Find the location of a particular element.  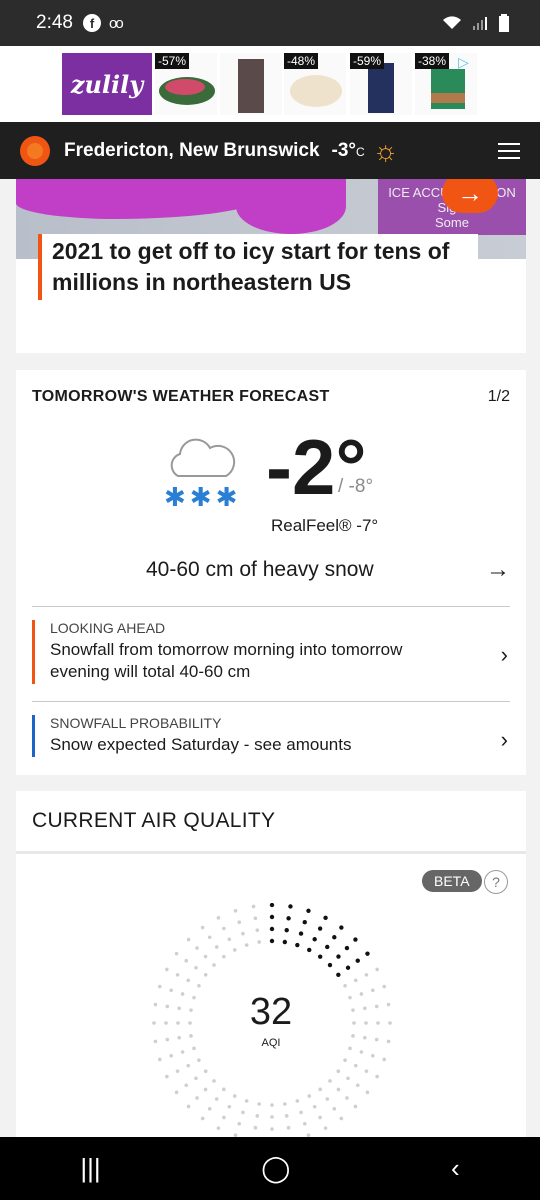

ad-product: -59% is located at coordinates (381, 84).